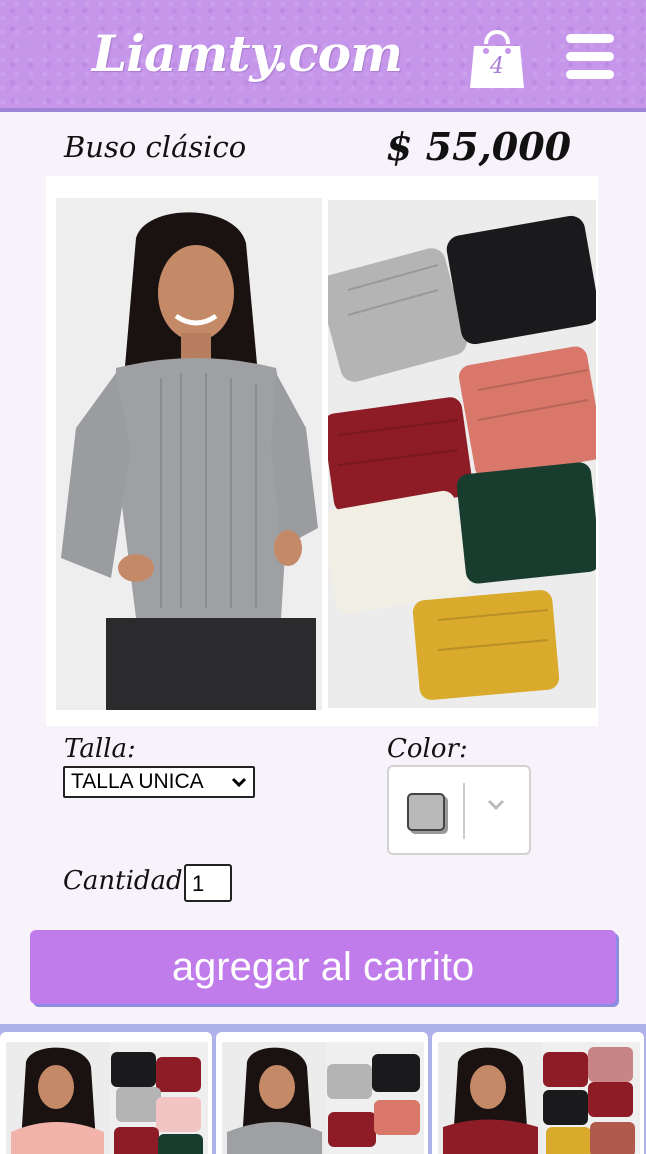  I want to click on add-to-cart-button: agregar al carrito, so click(323, 967).